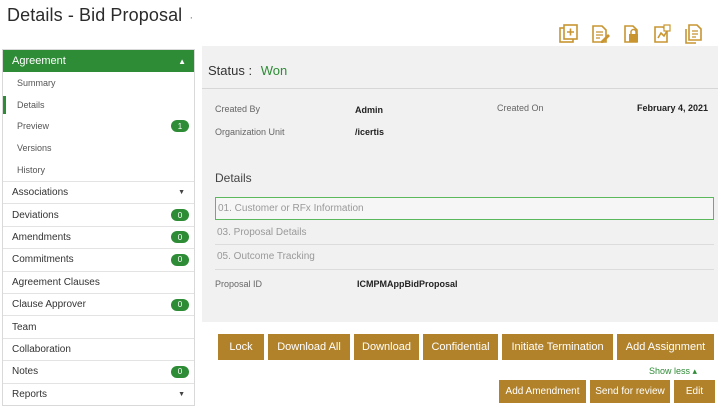  I want to click on sidebar-item-label: Clause Approver, so click(49, 305).